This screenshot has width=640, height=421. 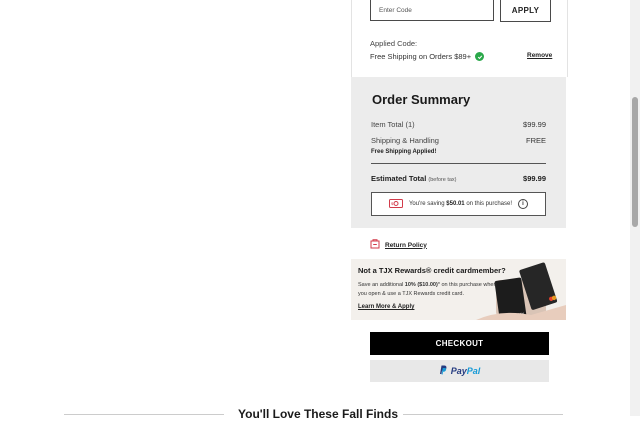 I want to click on return-policy-icon, so click(x=375, y=245).